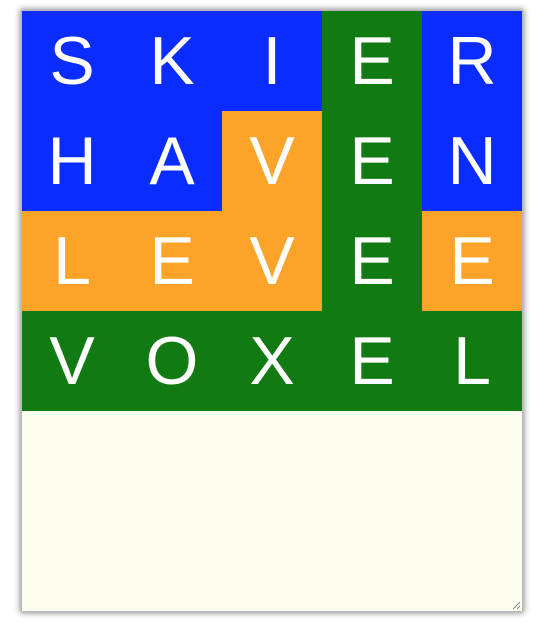 Image resolution: width=549 pixels, height=638 pixels. I want to click on resize-grip-icon, so click(516, 605).